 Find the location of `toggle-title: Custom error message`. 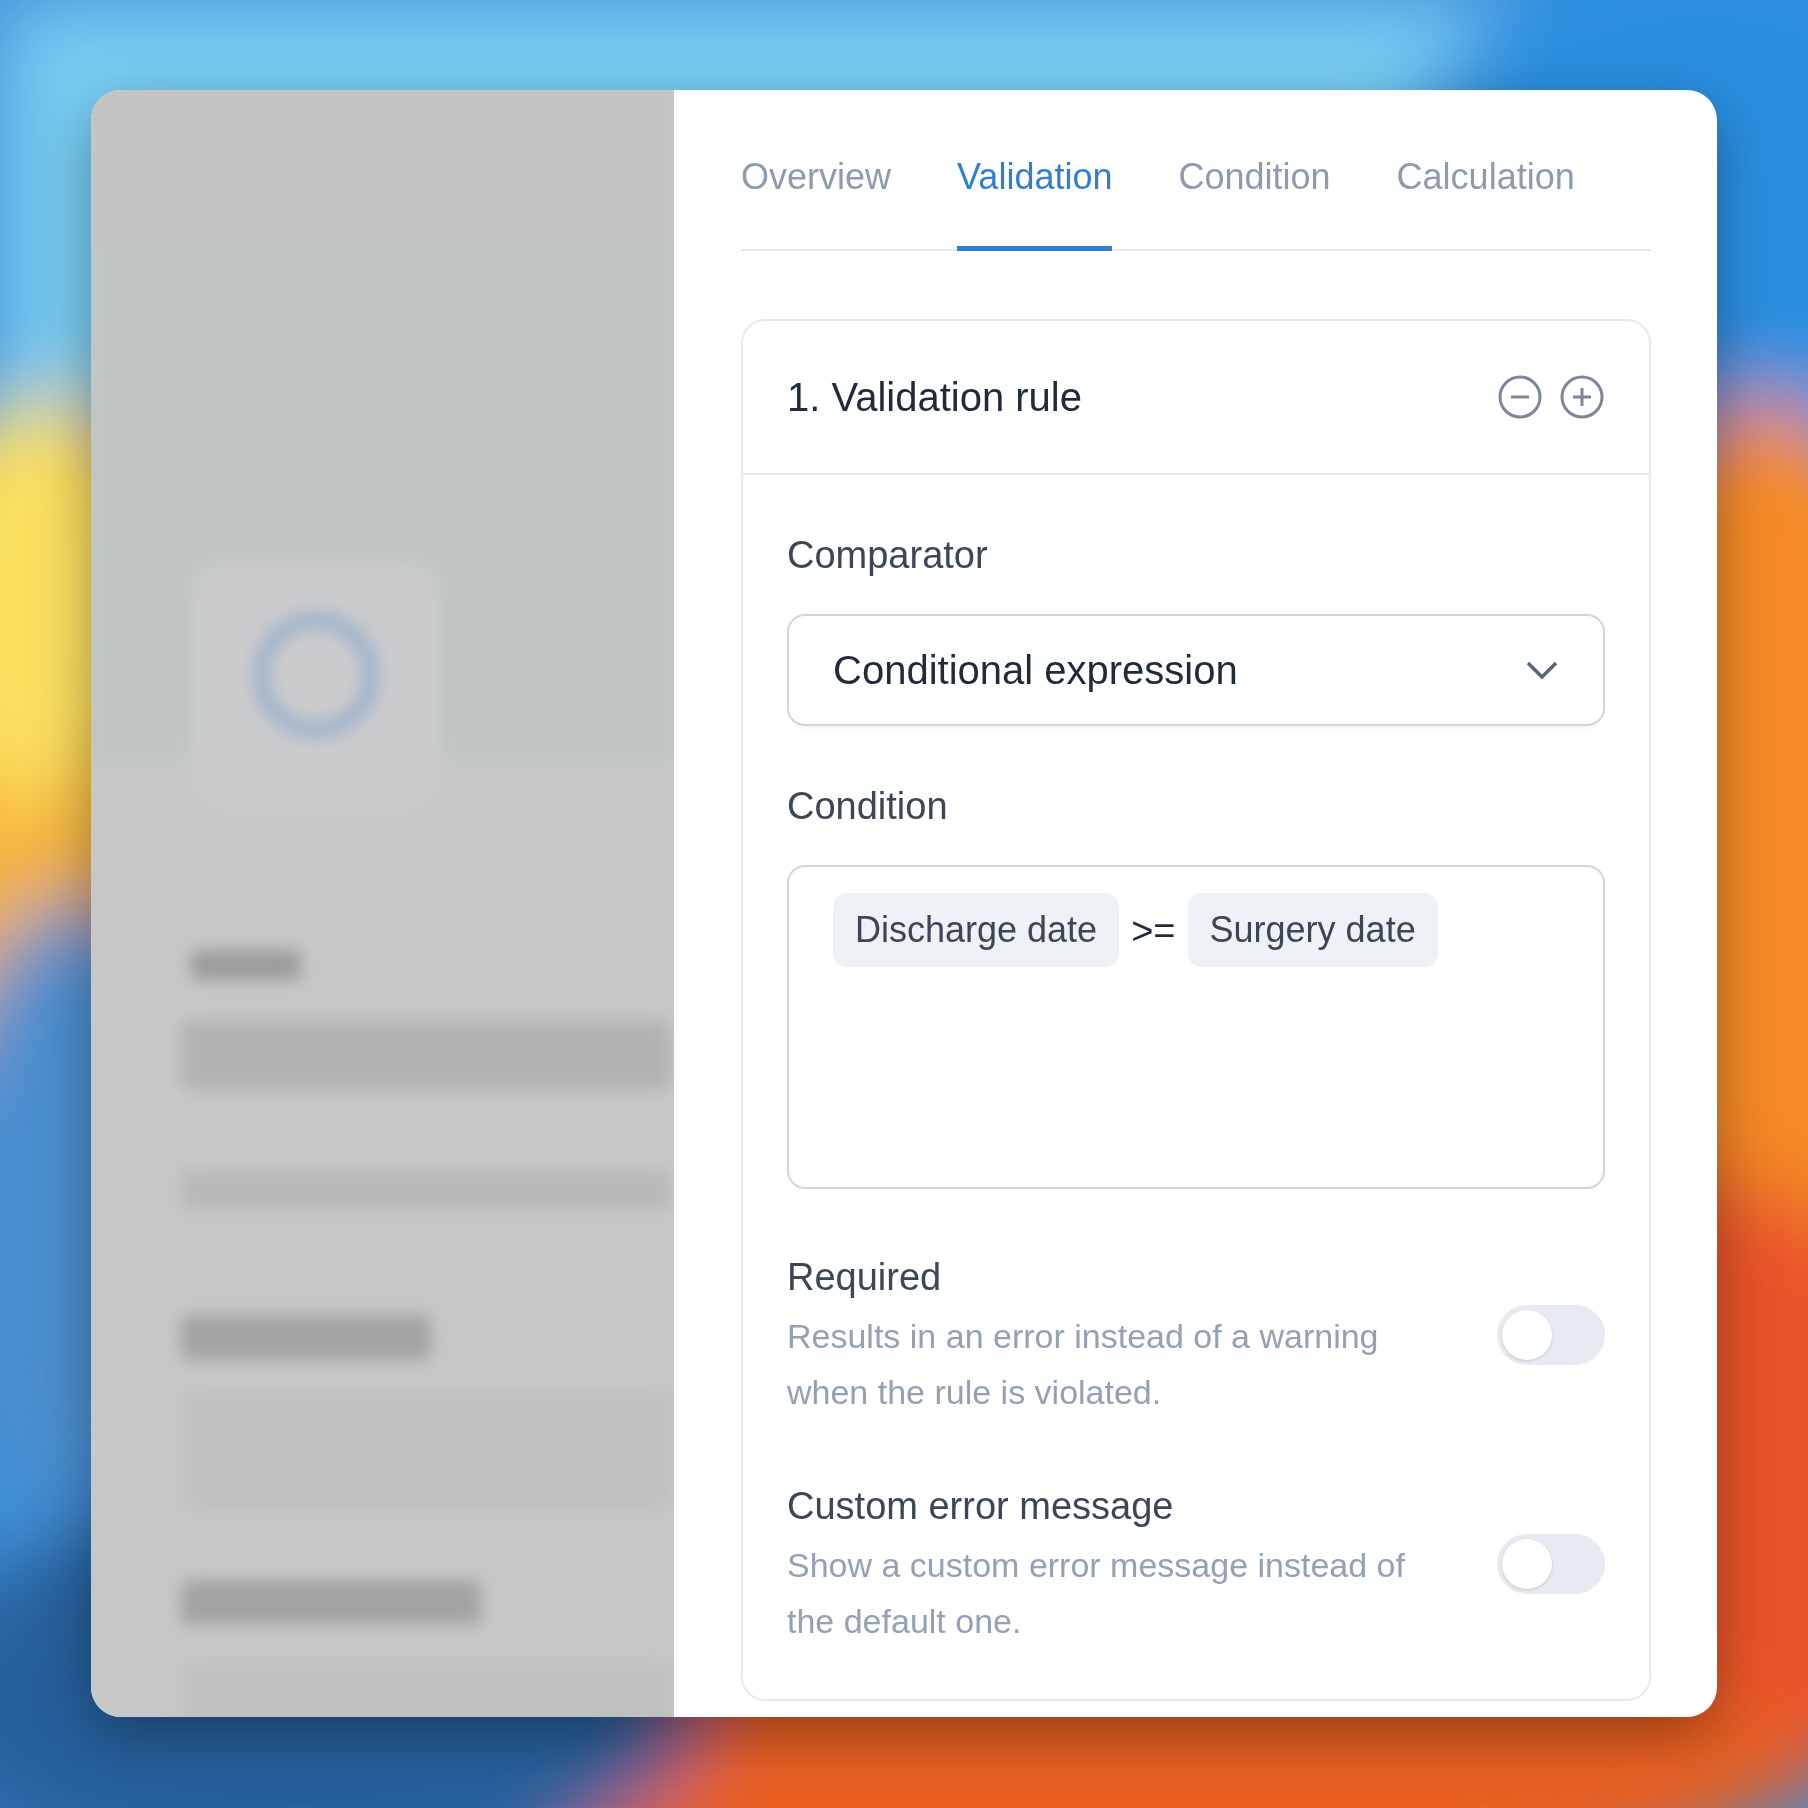

toggle-title: Custom error message is located at coordinates (981, 1507).